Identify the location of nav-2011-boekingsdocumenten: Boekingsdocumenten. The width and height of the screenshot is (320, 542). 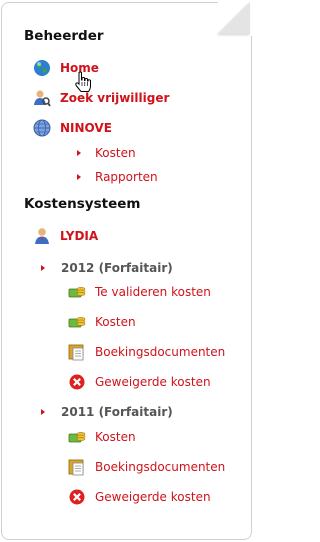
(146, 467).